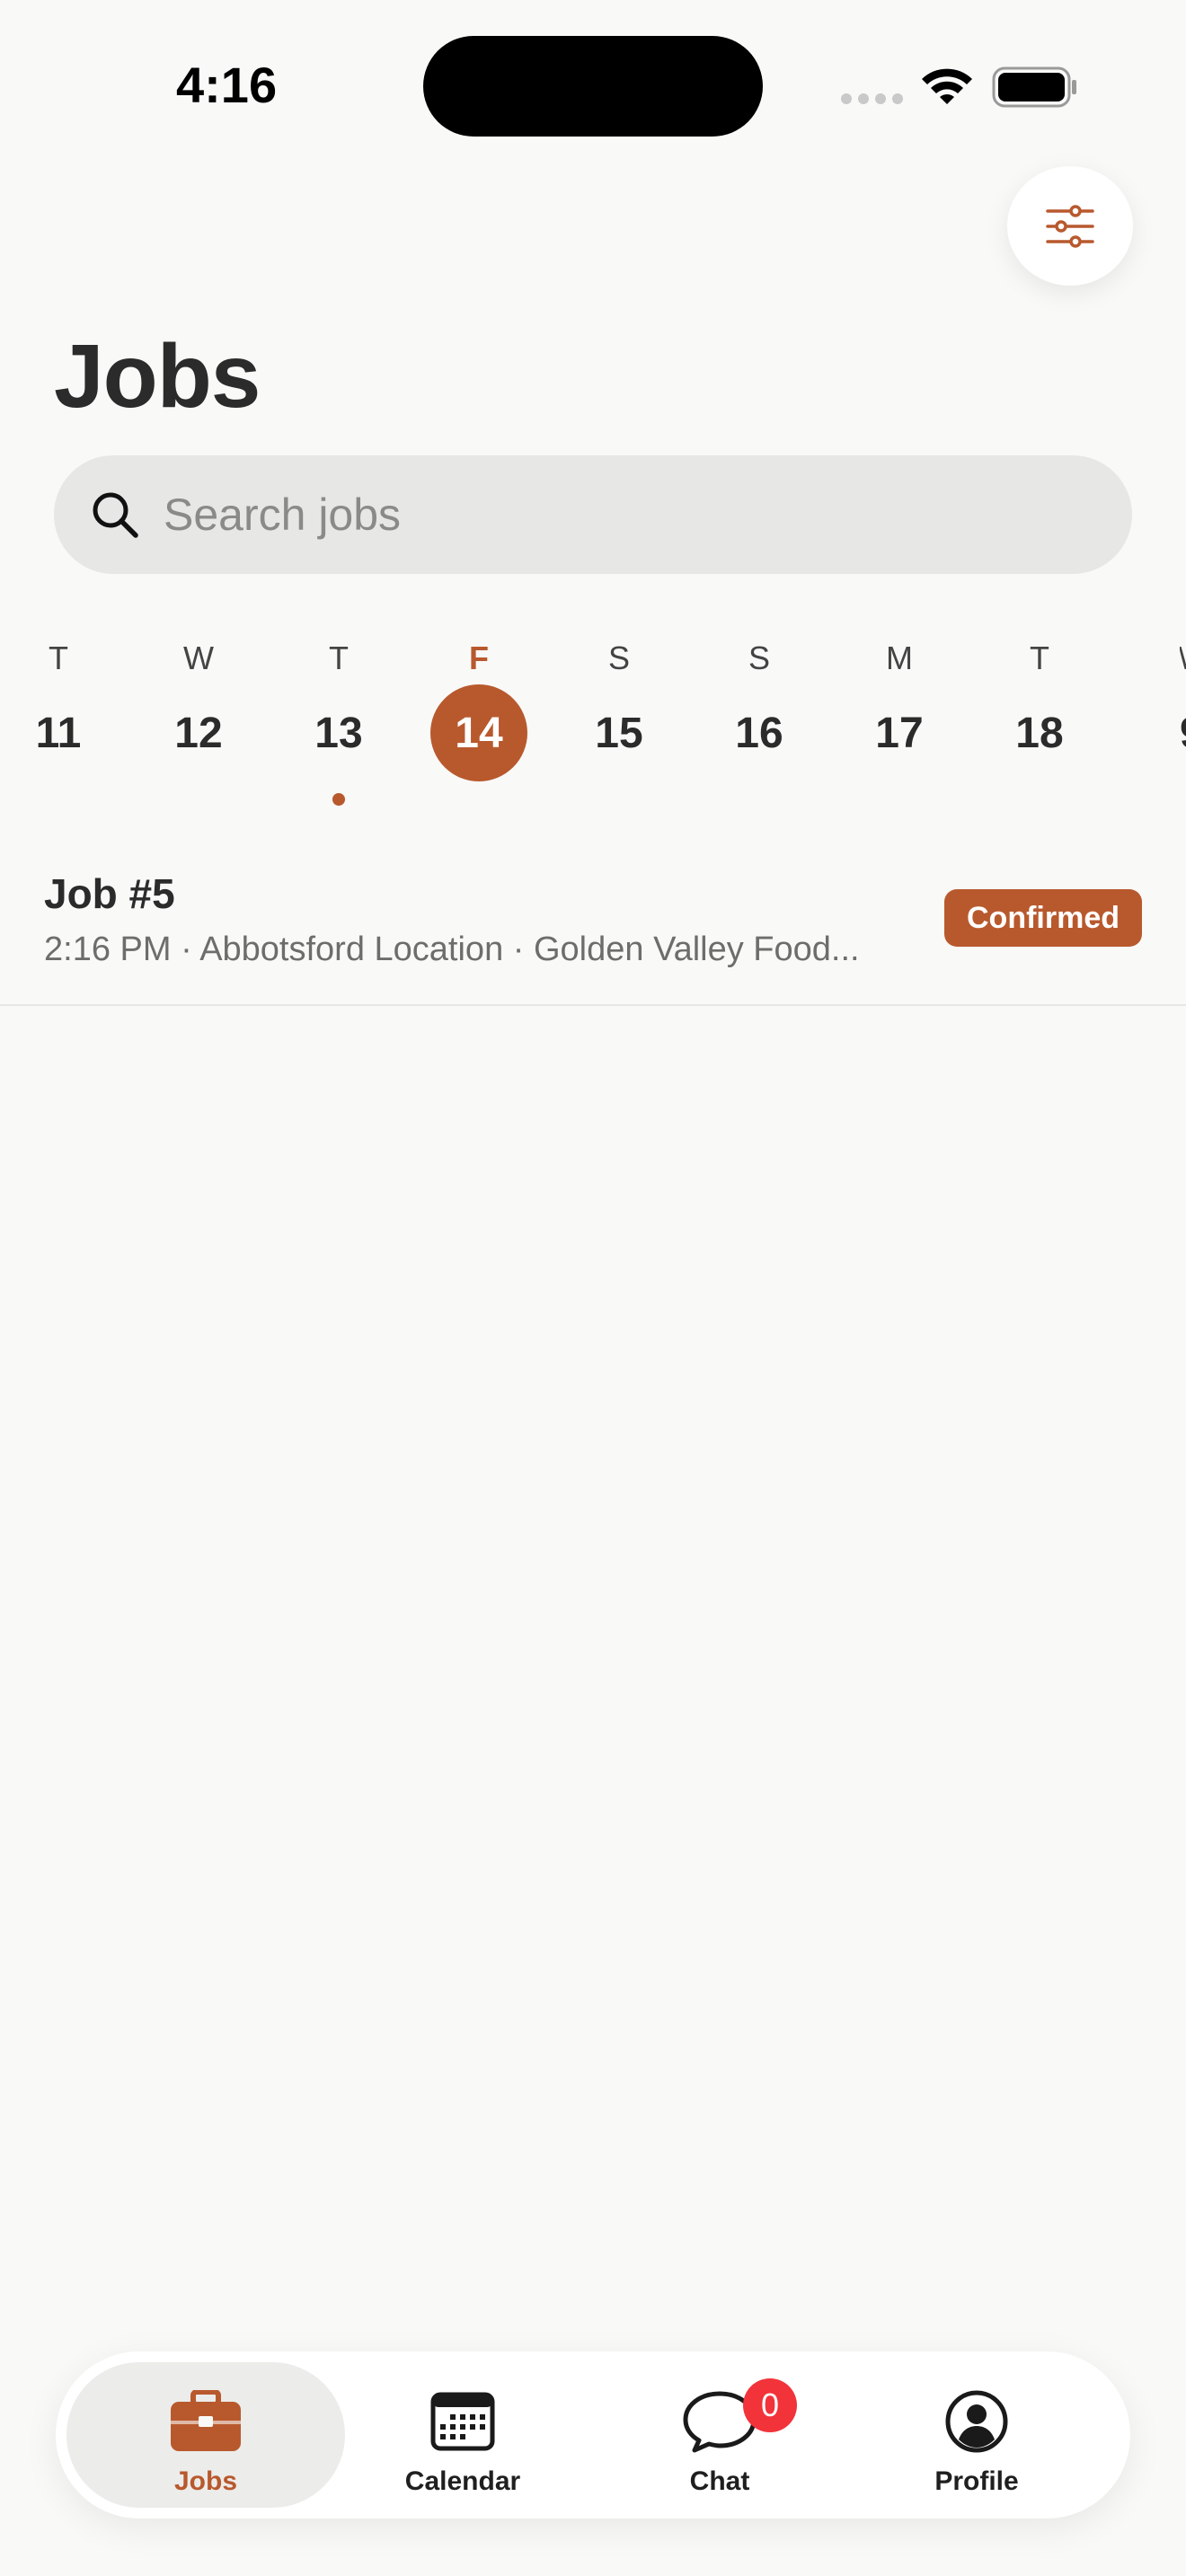 The width and height of the screenshot is (1186, 2576). I want to click on day-number: 15, so click(619, 733).